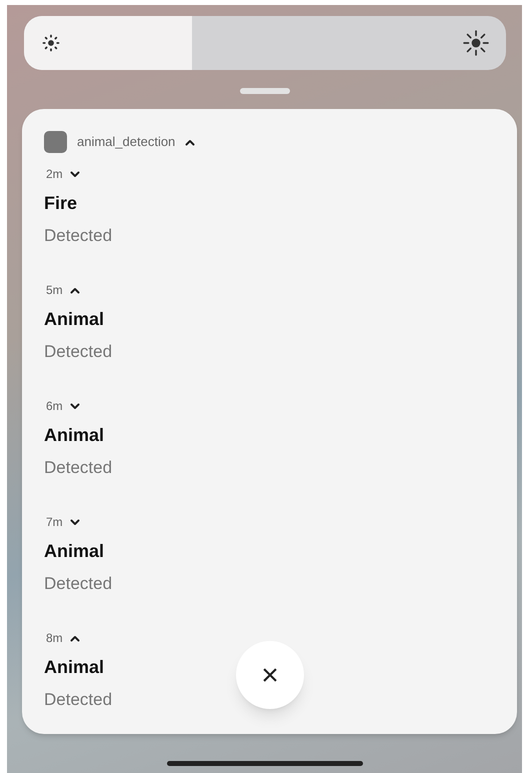 Image resolution: width=525 pixels, height=773 pixels. What do you see at coordinates (61, 203) in the screenshot?
I see `notification-title: Fire` at bounding box center [61, 203].